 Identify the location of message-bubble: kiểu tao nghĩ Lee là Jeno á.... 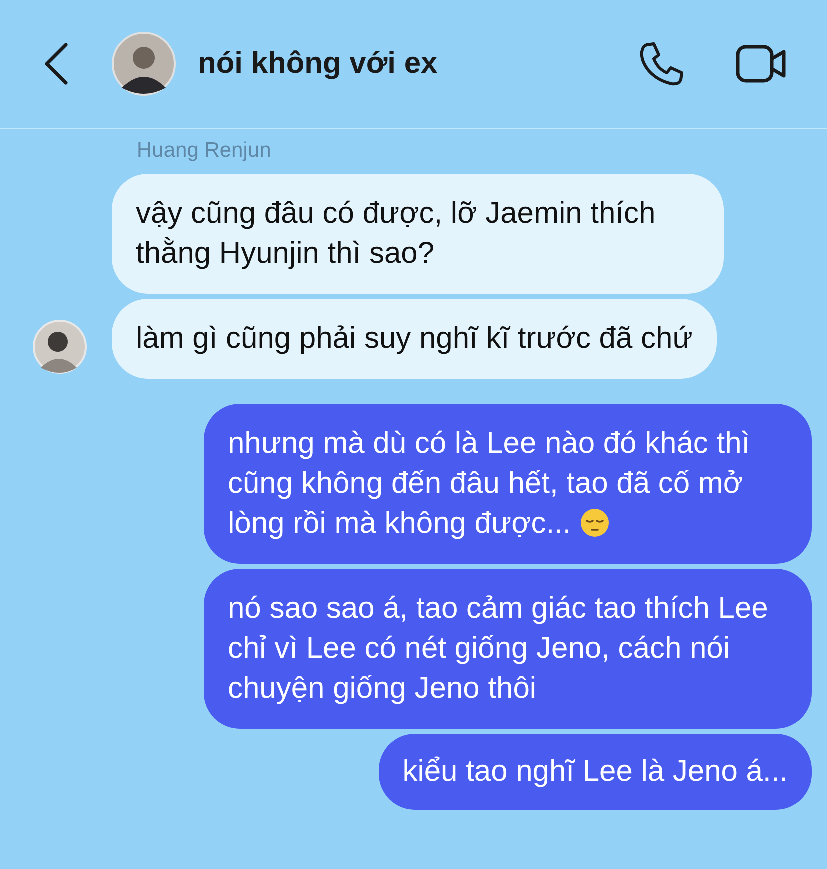
(595, 772).